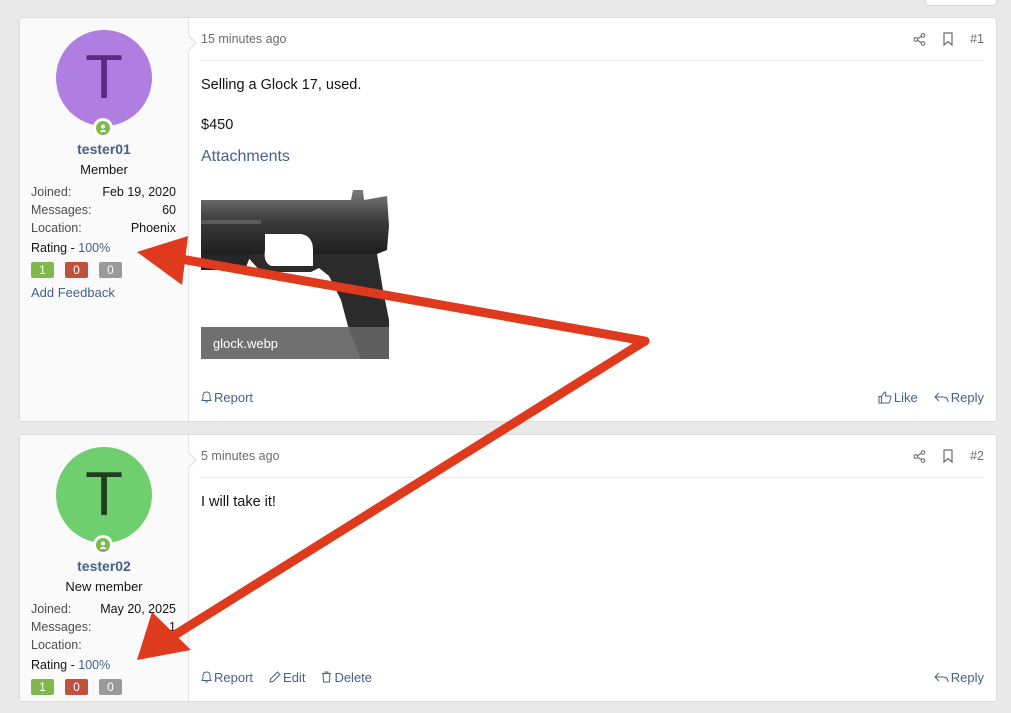 This screenshot has width=1011, height=713. I want to click on stat-location: Location: Mesa, so click(103, 645).